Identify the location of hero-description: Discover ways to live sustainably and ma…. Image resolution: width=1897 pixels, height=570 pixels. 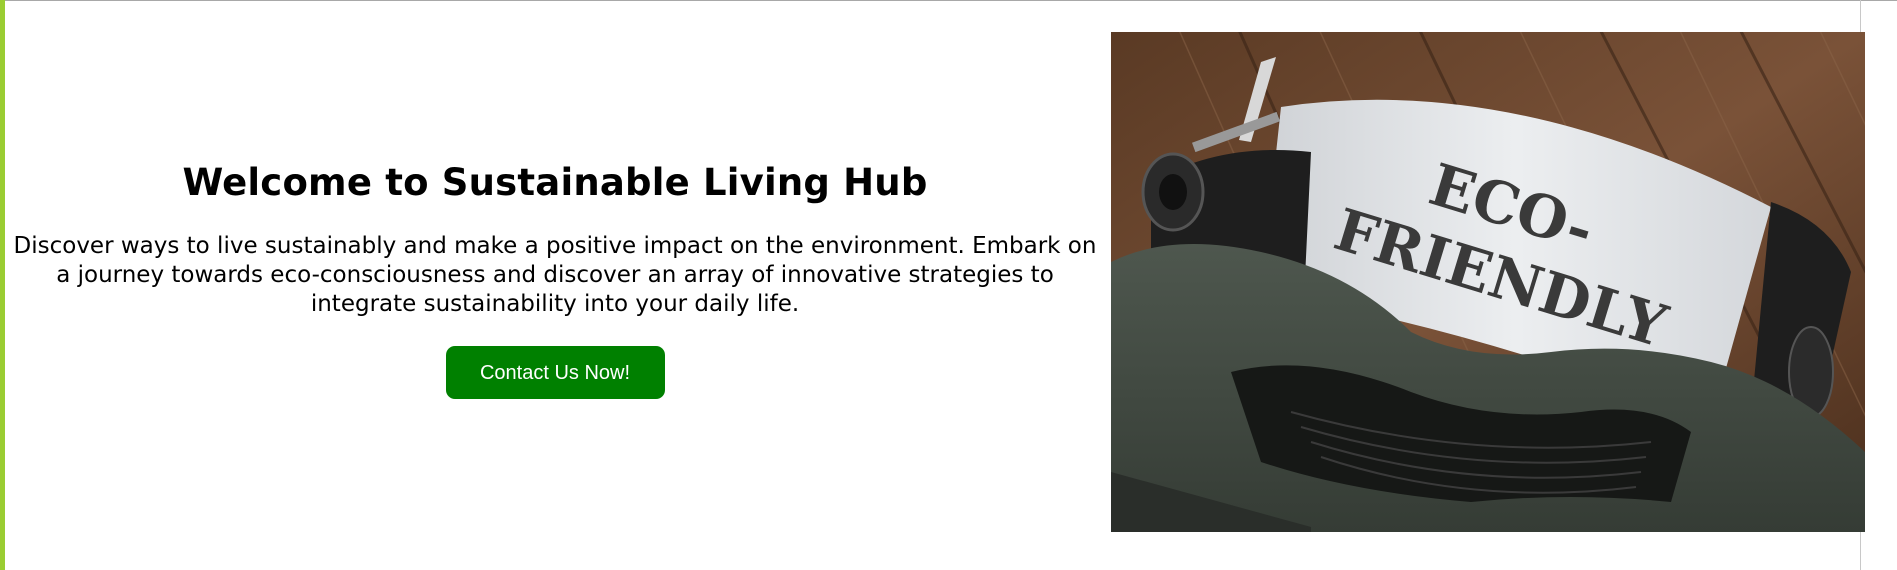
(555, 275).